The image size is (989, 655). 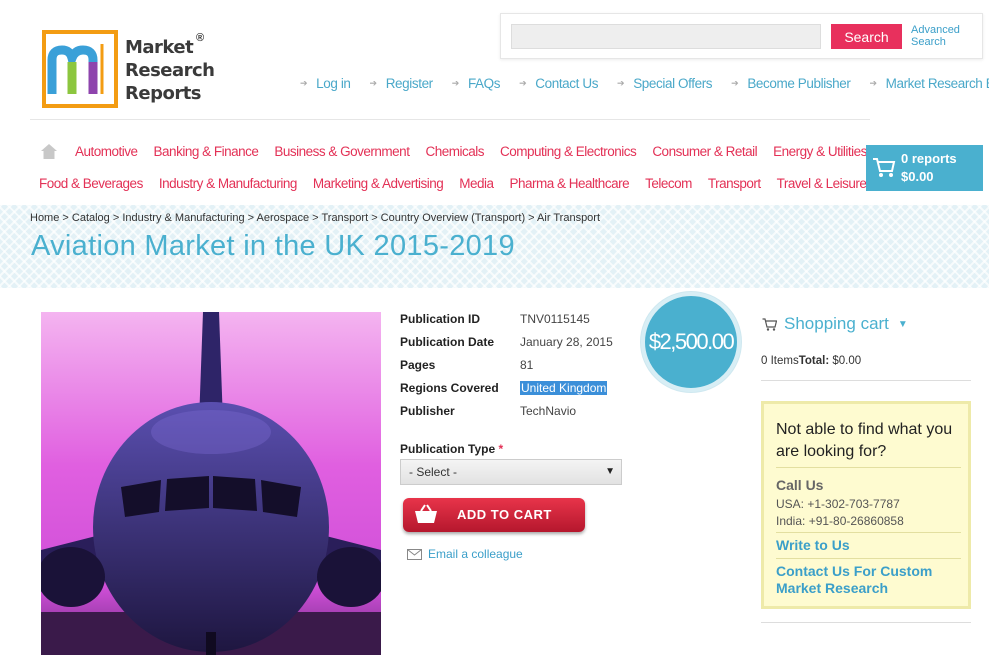 I want to click on publication-date-value: January 28, 2015, so click(x=566, y=342).